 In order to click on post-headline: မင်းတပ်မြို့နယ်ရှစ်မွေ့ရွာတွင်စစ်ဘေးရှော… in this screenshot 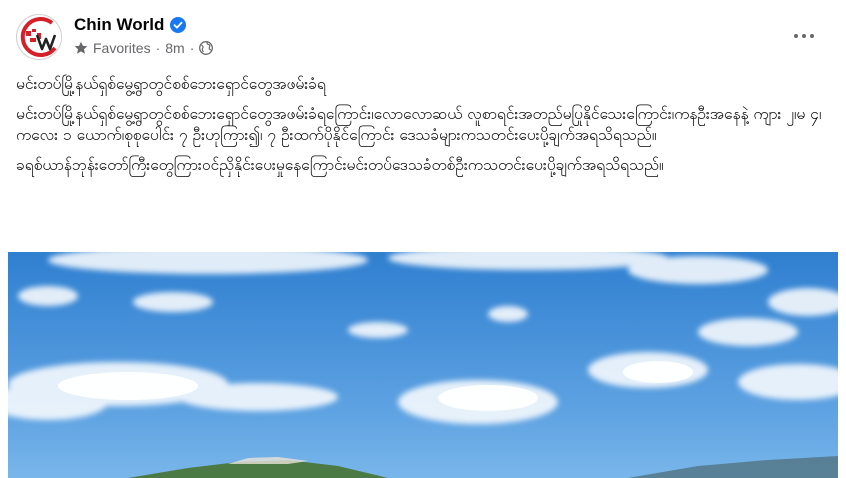, I will do `click(171, 84)`.